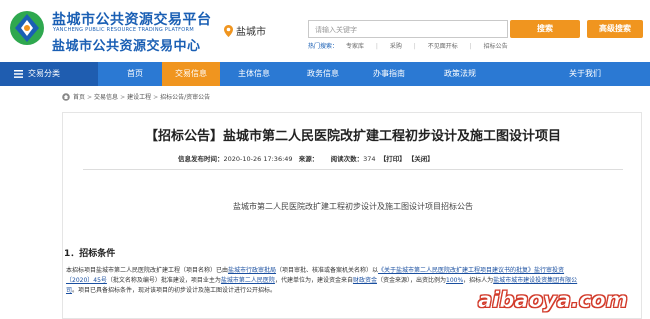 The image size is (650, 319). I want to click on trade-category-menu: 交易分类, so click(49, 74).